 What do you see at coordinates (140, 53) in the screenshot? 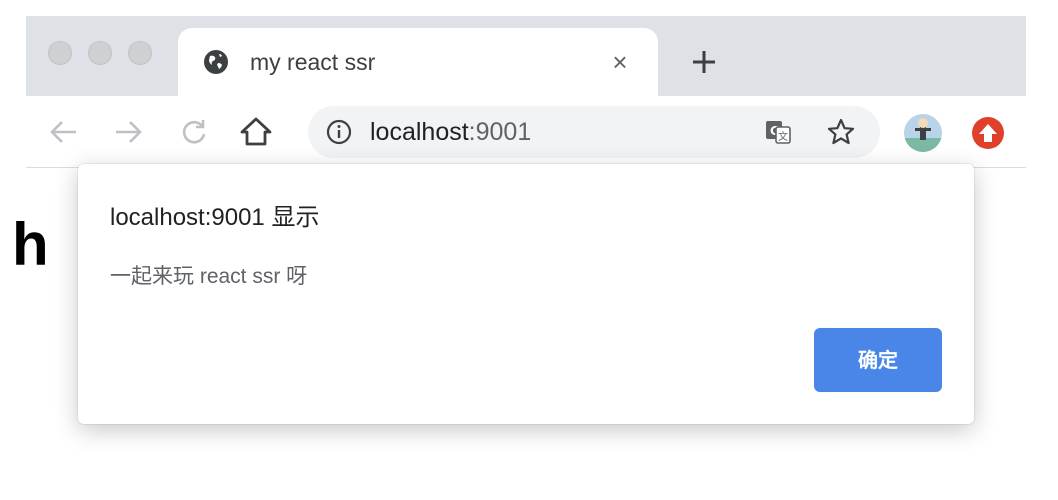
I see `maximize-window-button` at bounding box center [140, 53].